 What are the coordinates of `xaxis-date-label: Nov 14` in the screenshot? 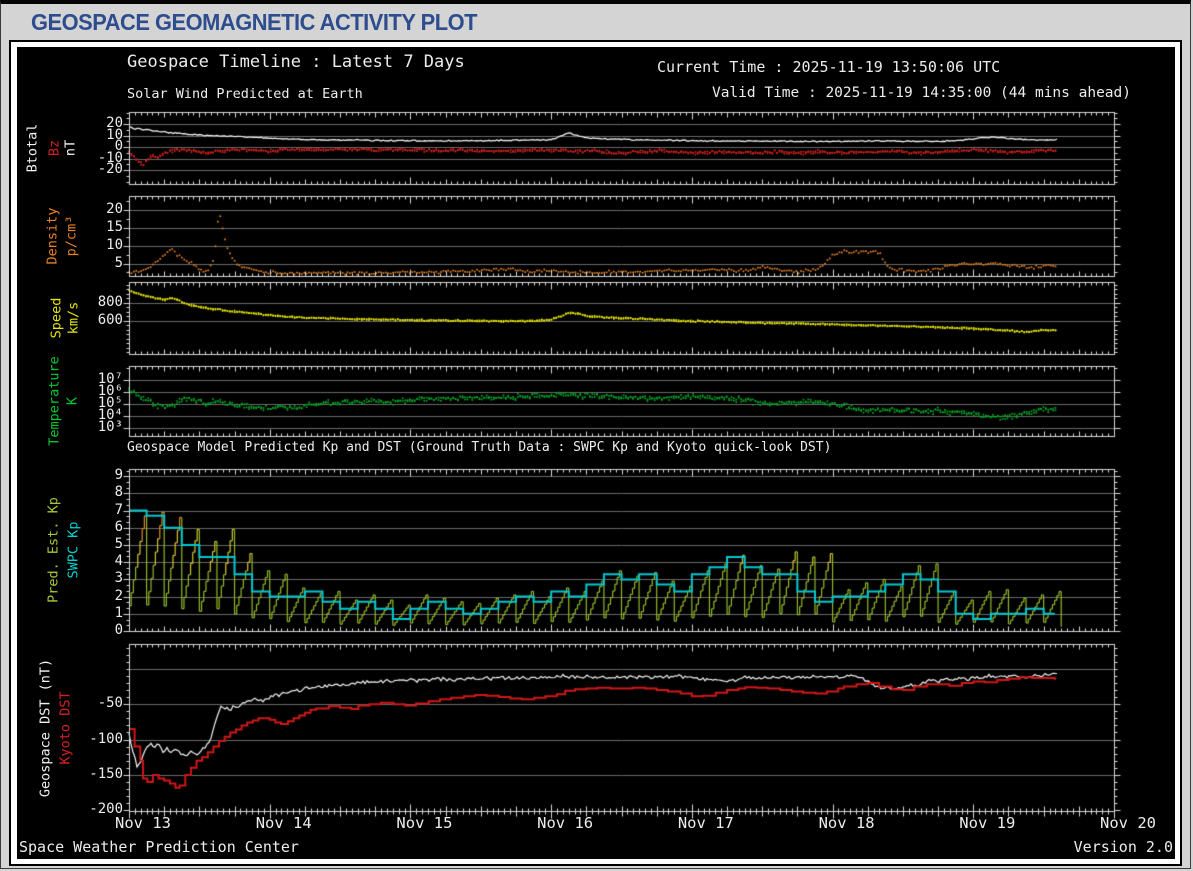 It's located at (283, 823).